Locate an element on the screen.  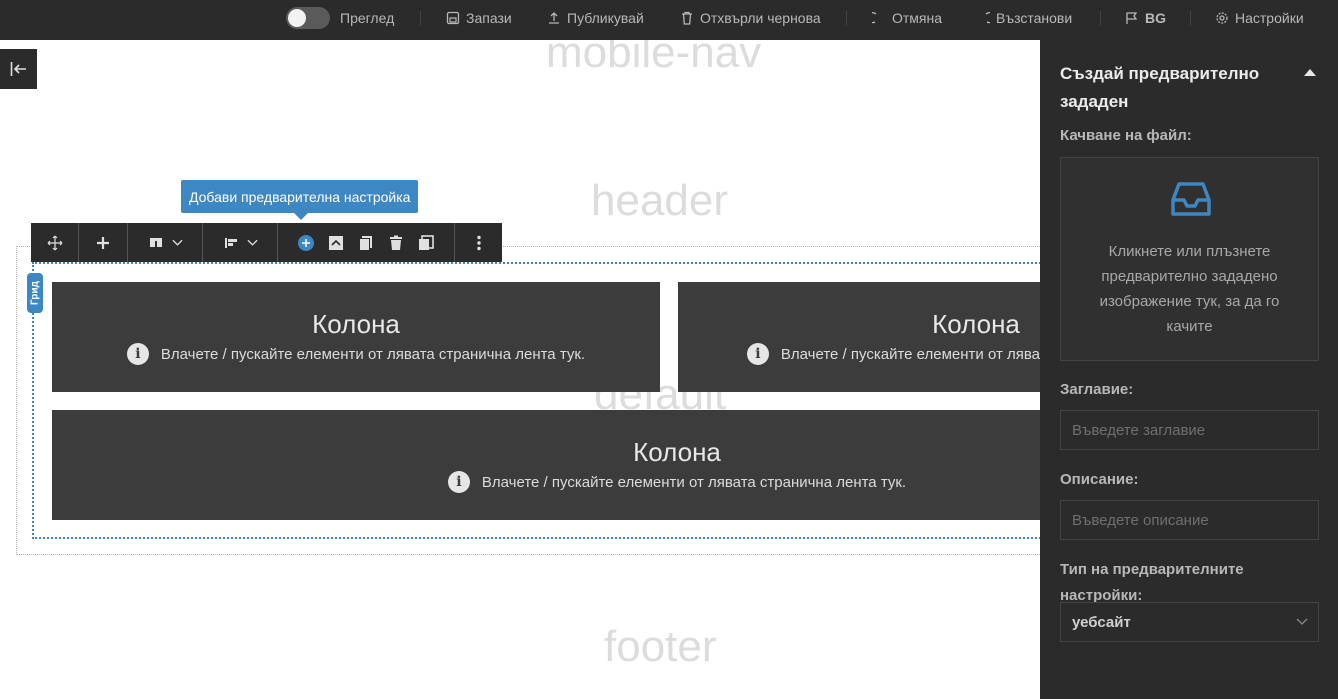
publish-button: Публикувай is located at coordinates (595, 18).